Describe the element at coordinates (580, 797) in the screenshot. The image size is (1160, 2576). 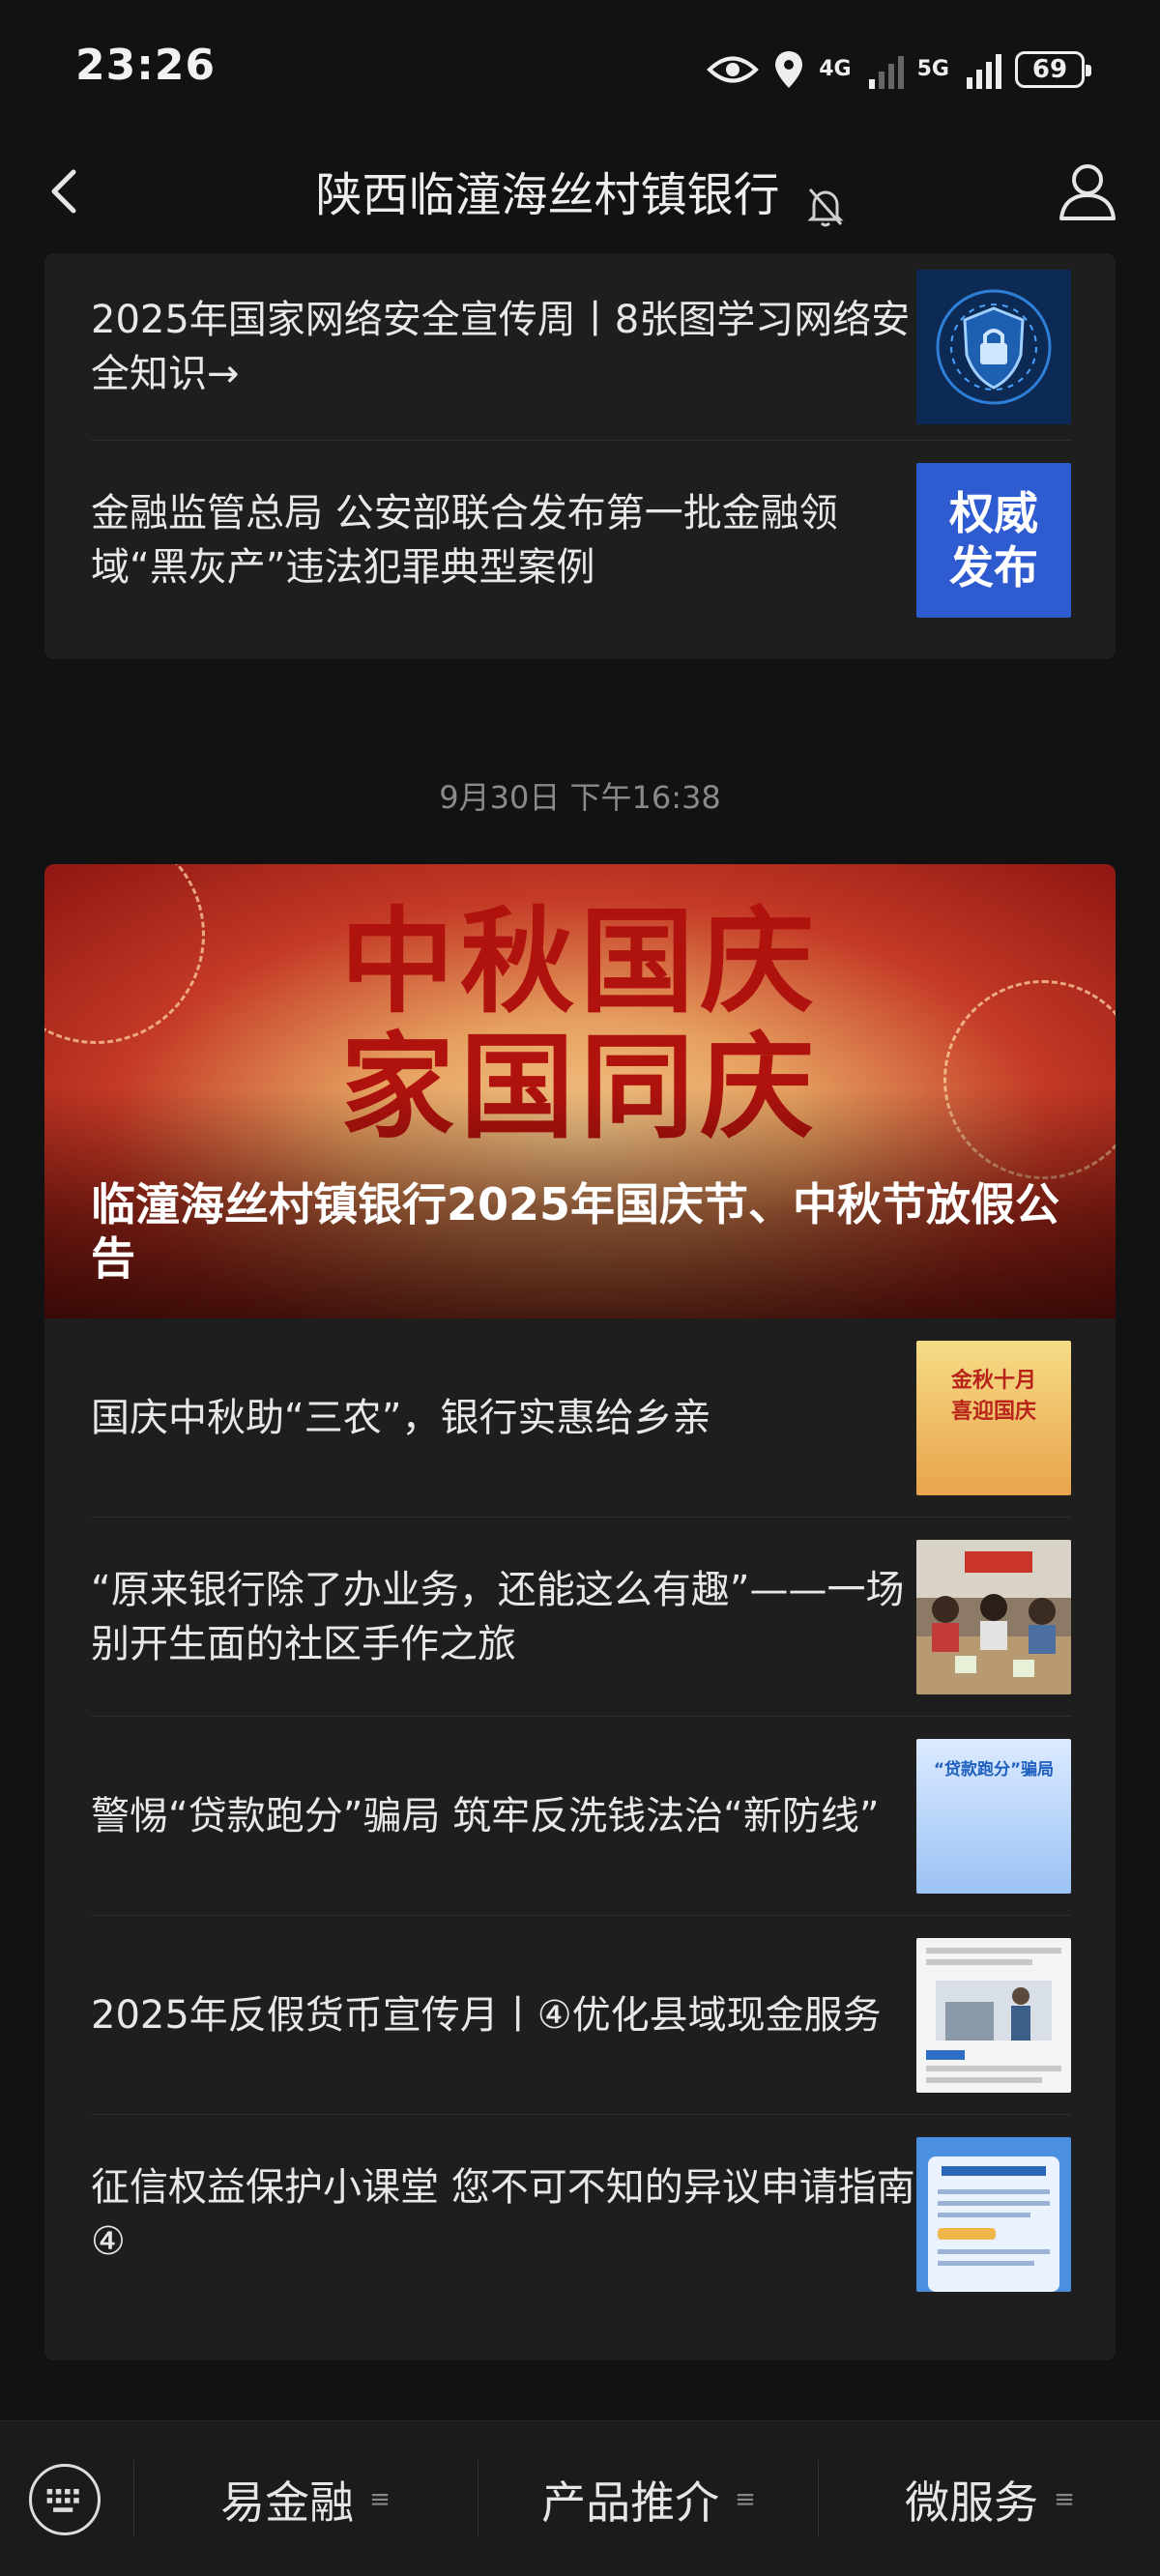
I see `message-timestamp: 9月30日 下午16:38` at that location.